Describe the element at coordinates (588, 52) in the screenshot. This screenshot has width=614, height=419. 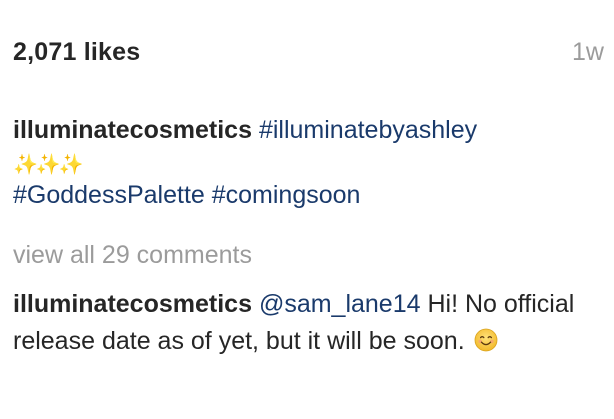
I see `post-timestamp: 1w` at that location.